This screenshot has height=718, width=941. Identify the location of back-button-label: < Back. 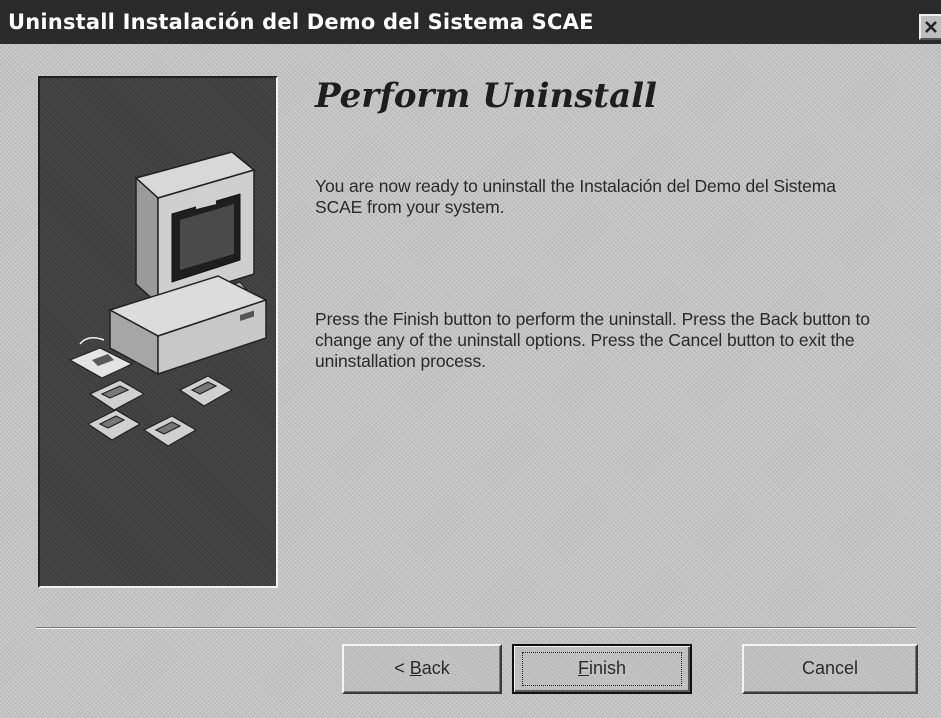
(422, 668).